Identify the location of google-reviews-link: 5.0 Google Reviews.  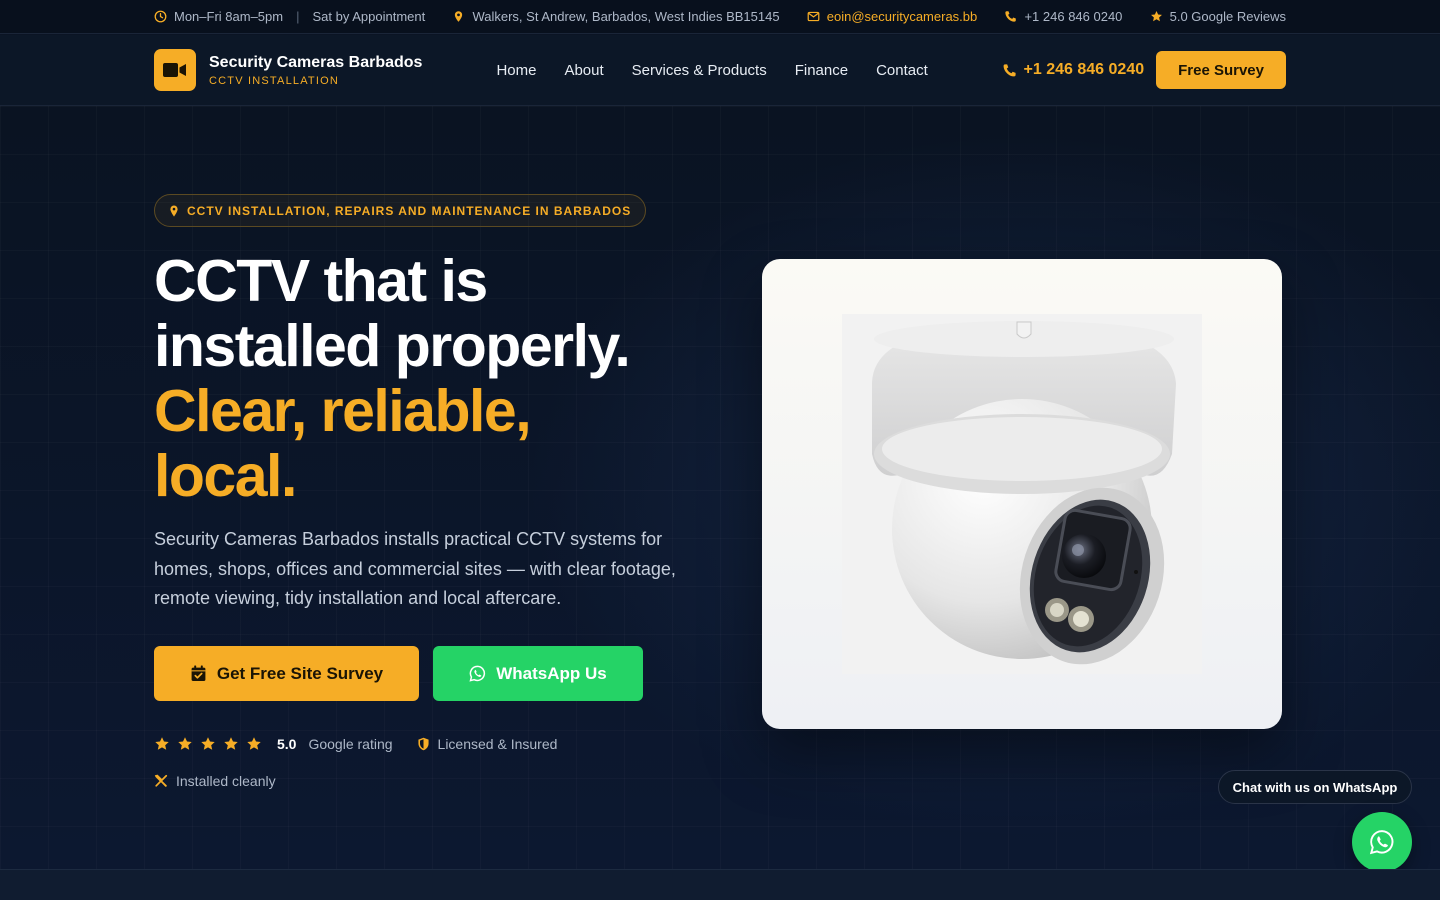
(1218, 16).